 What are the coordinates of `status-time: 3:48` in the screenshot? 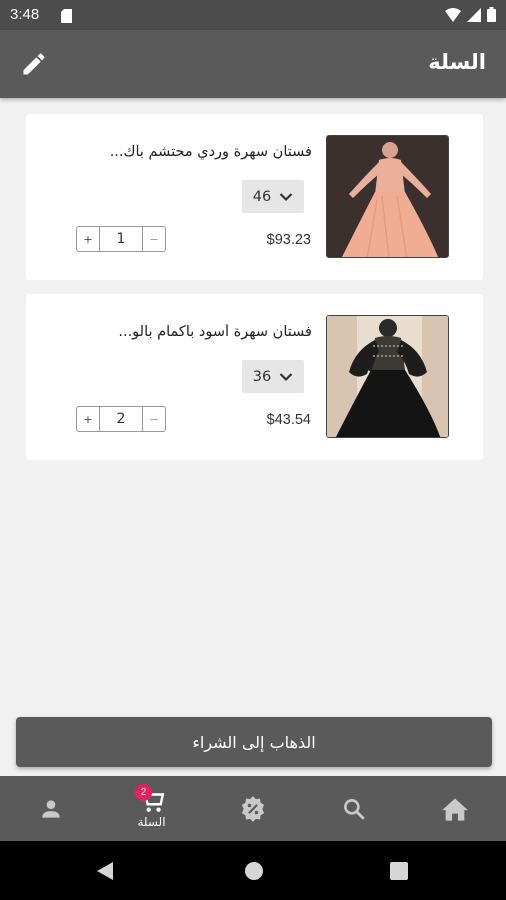 It's located at (25, 14).